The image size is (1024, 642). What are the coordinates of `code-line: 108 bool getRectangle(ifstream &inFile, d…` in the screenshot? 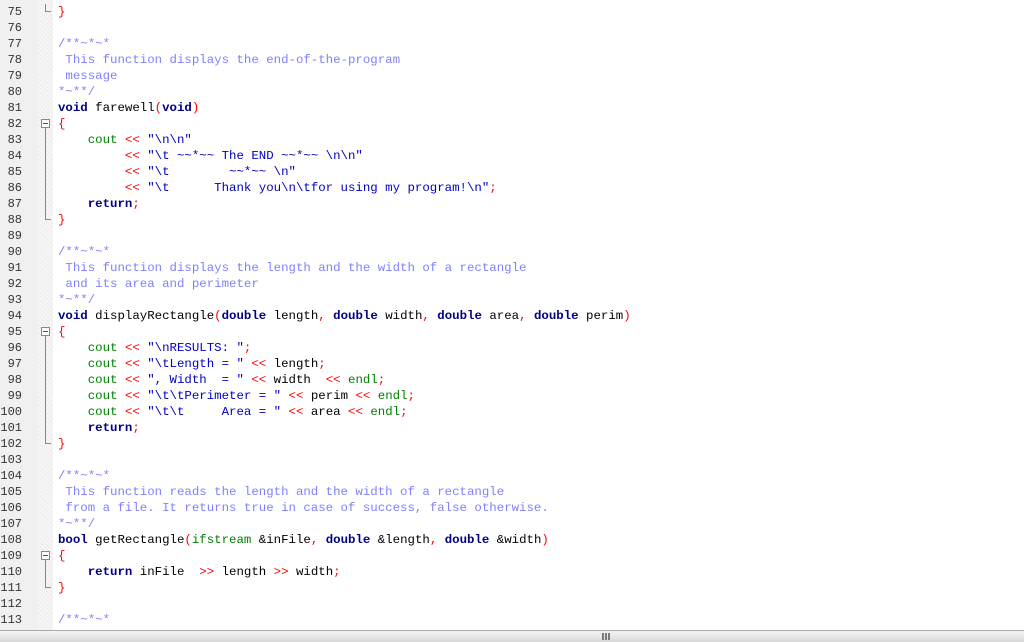 It's located at (512, 540).